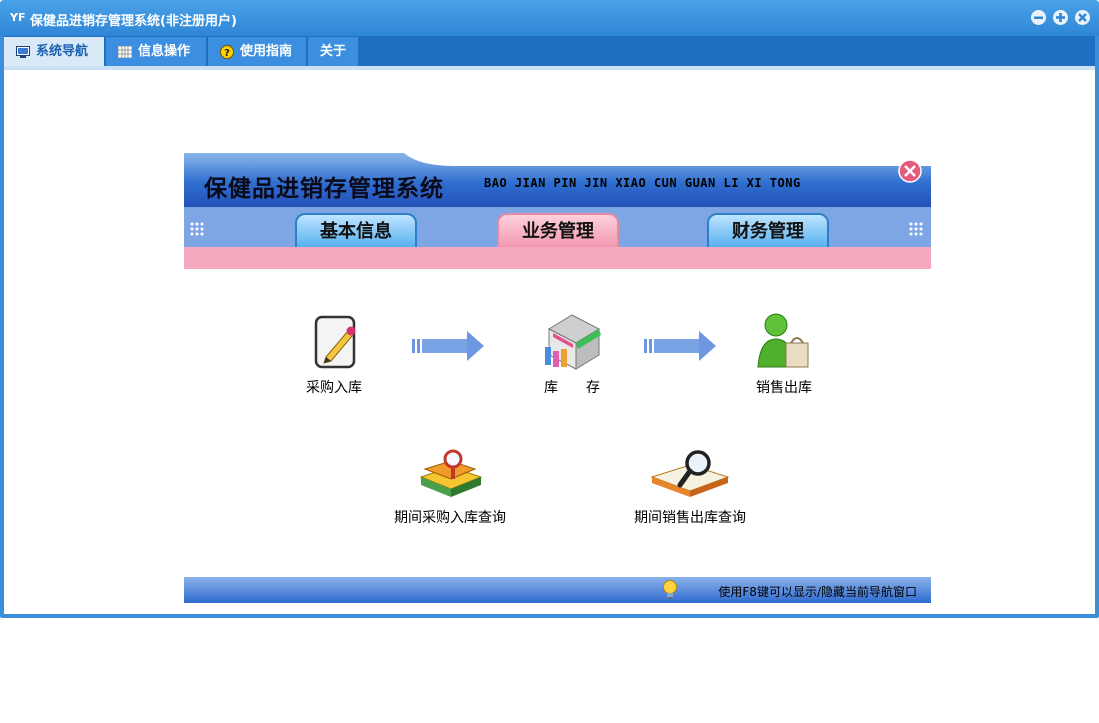 This screenshot has width=1099, height=723. I want to click on period-purchase-query-item: 期间采购入库查询, so click(450, 487).